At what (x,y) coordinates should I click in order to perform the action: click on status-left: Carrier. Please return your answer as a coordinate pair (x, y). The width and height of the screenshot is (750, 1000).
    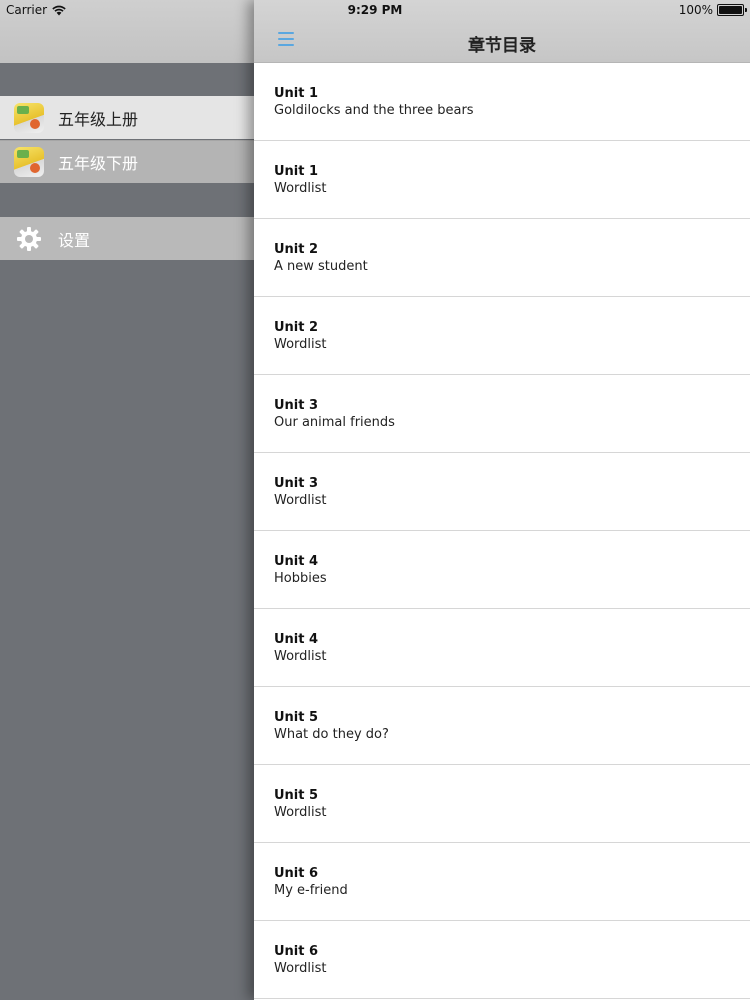
    Looking at the image, I should click on (36, 10).